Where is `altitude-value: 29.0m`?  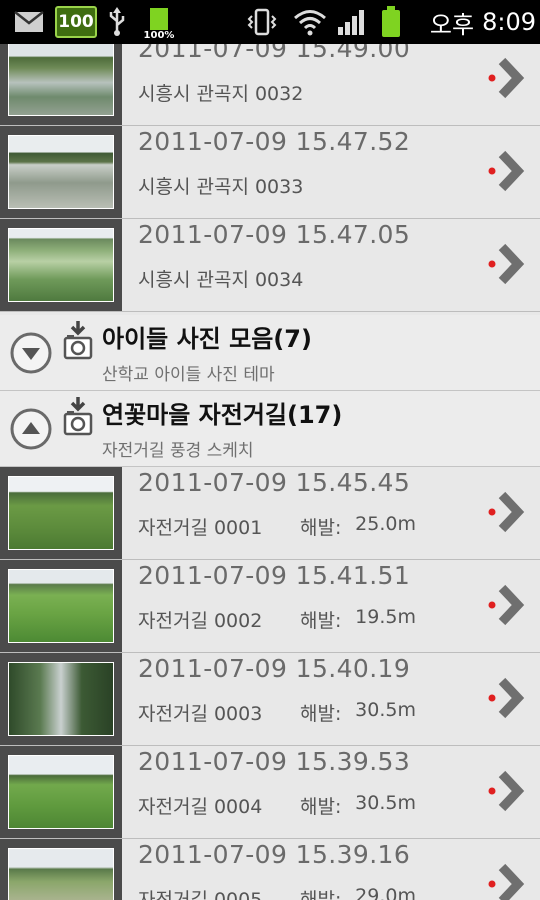 altitude-value: 29.0m is located at coordinates (385, 892).